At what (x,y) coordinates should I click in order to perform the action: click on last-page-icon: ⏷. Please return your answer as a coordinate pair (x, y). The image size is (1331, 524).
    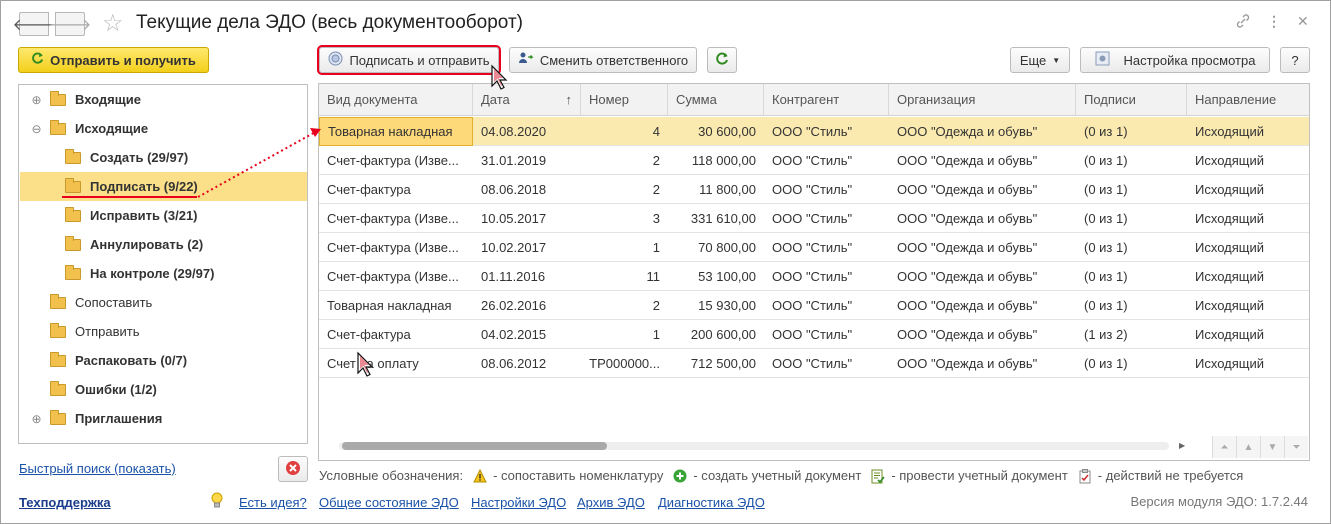
    Looking at the image, I should click on (1296, 447).